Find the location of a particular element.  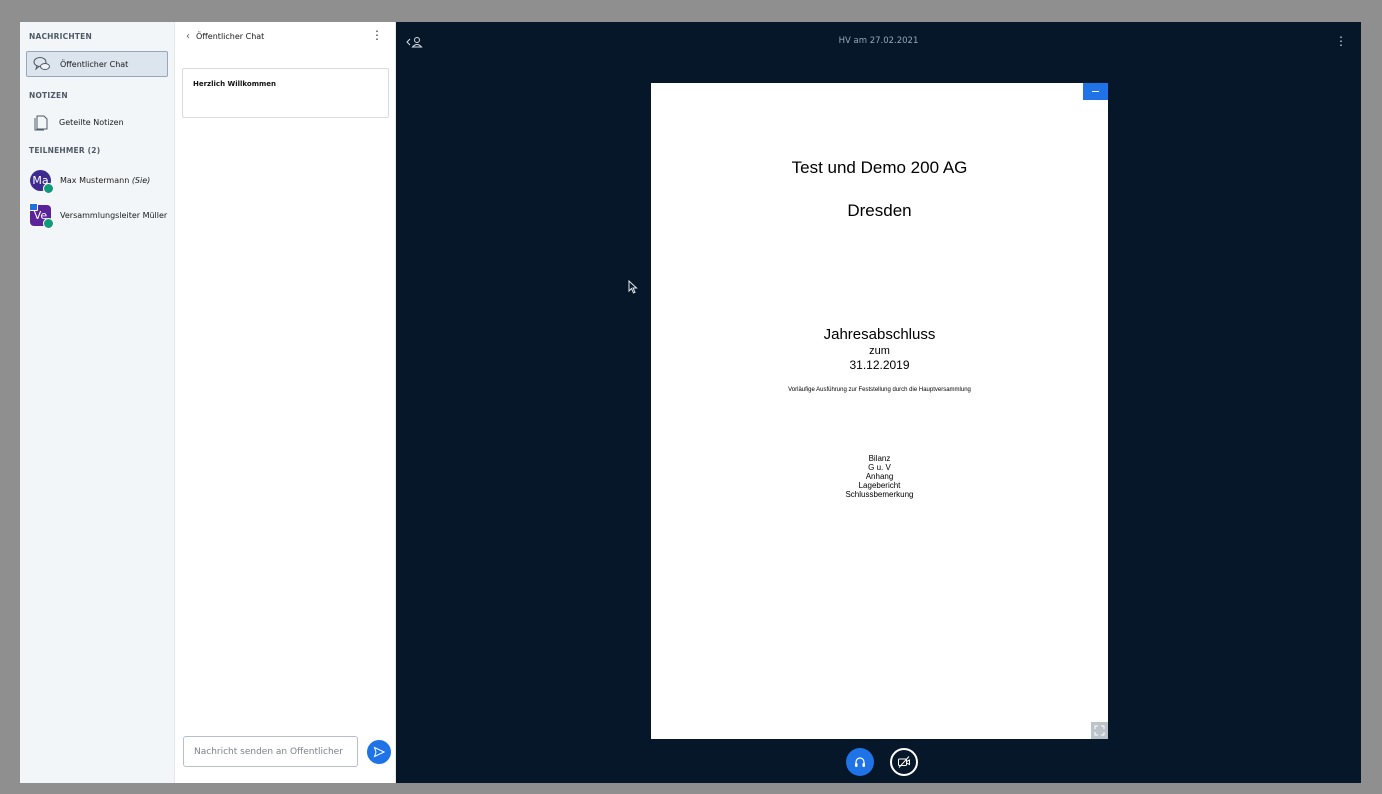

toc-item: G u. V is located at coordinates (879, 467).